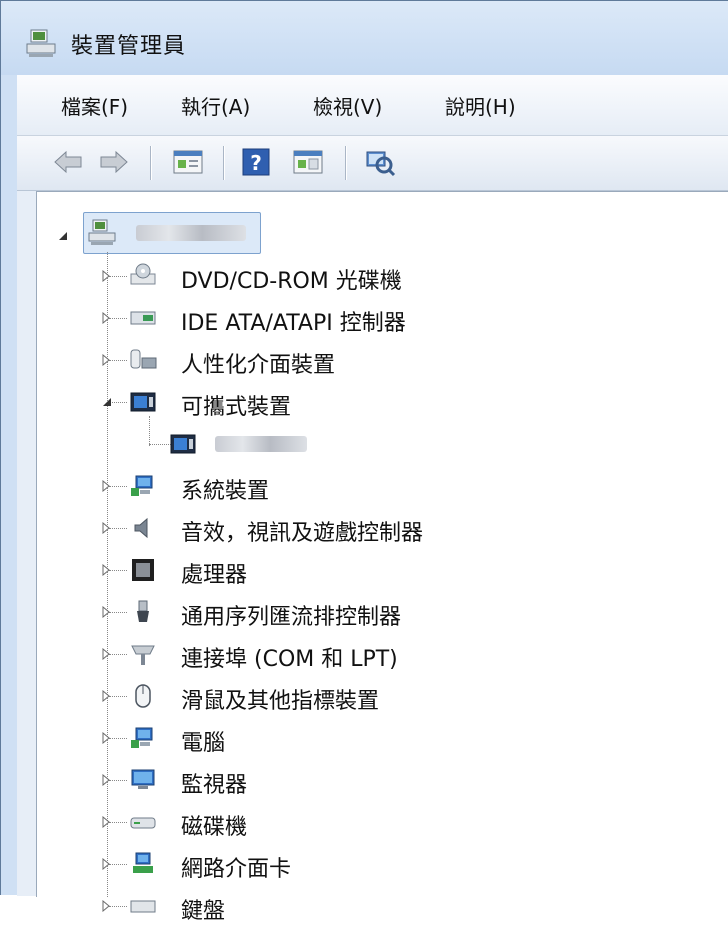  Describe the element at coordinates (289, 659) in the screenshot. I see `tree-item-label: 連接埠 (COM 和 LPT)` at that location.